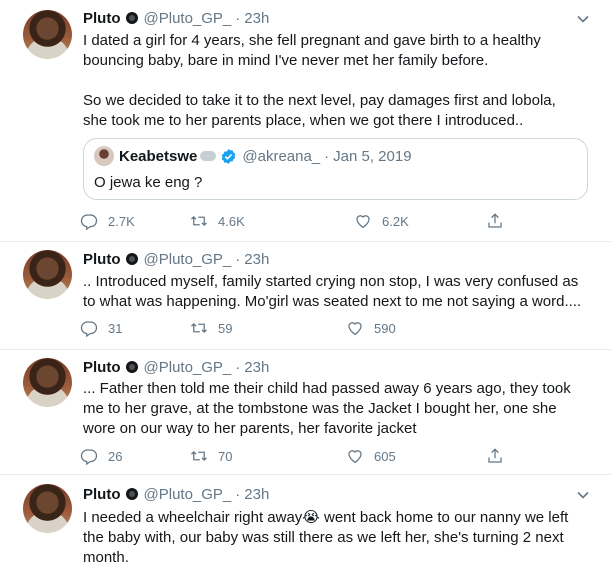 The height and width of the screenshot is (570, 612). I want to click on retweet-button: 4.6K, so click(217, 221).